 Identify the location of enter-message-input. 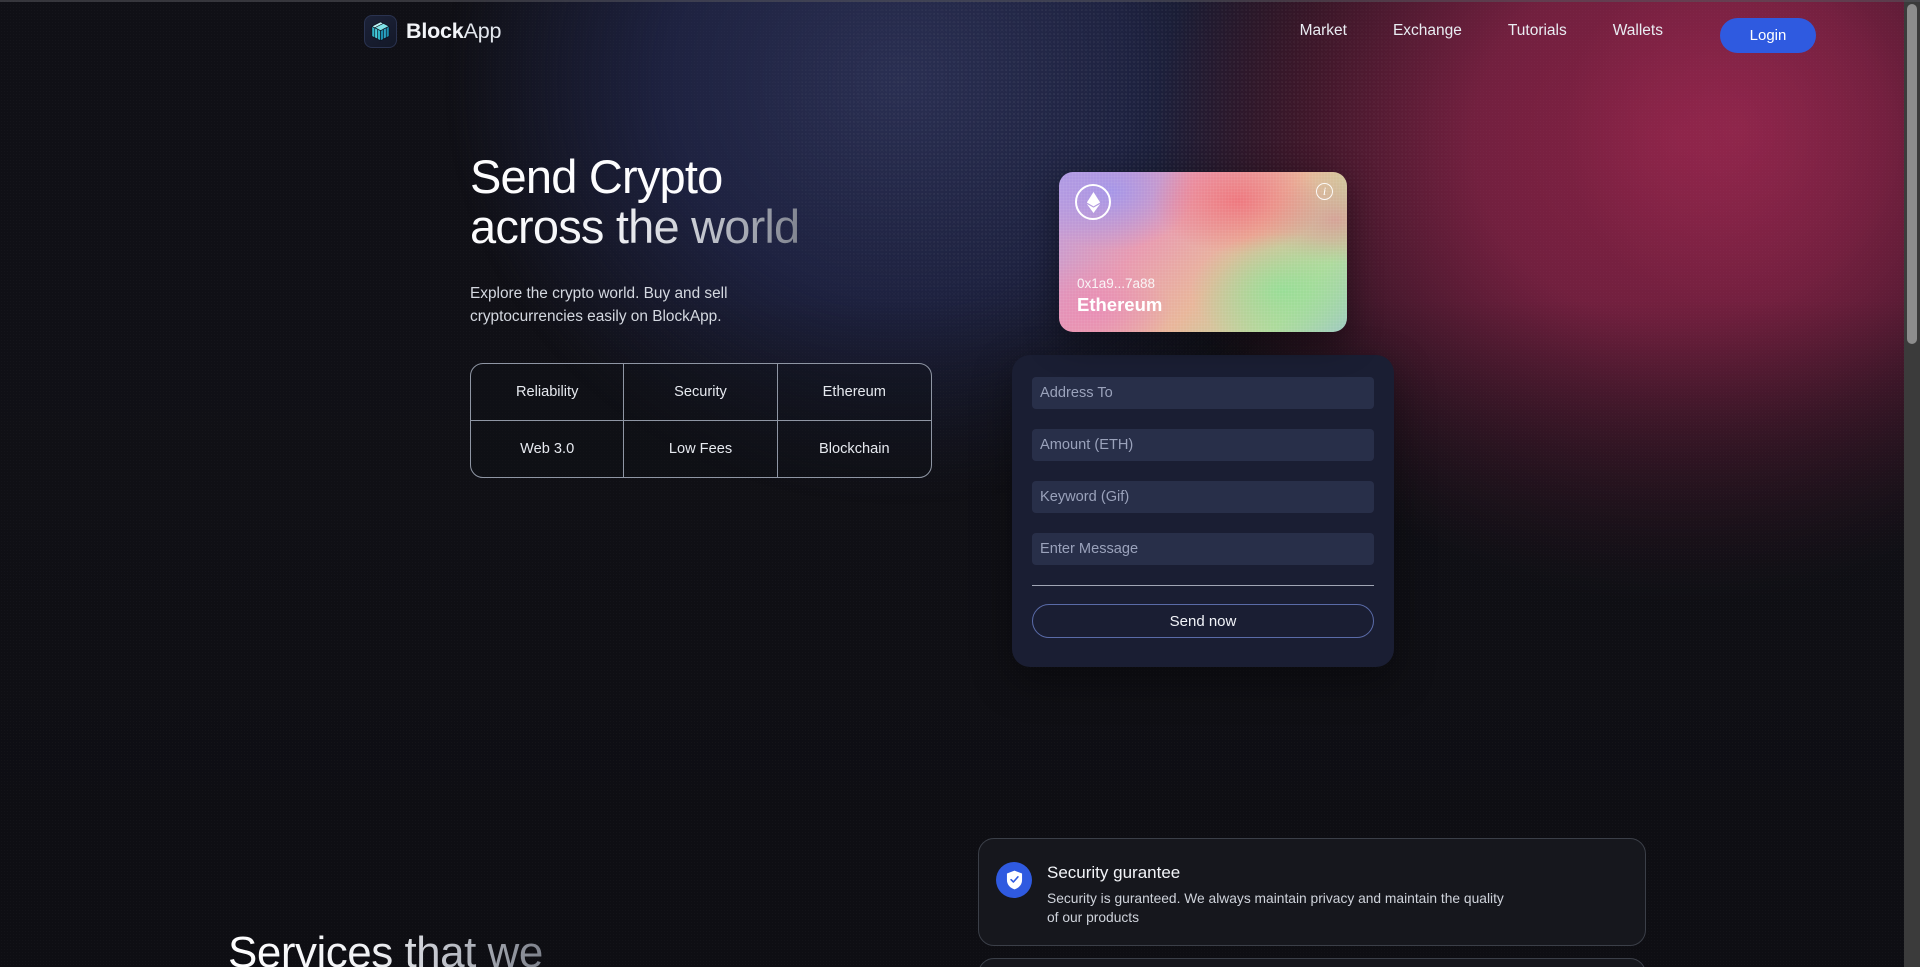
(1203, 549).